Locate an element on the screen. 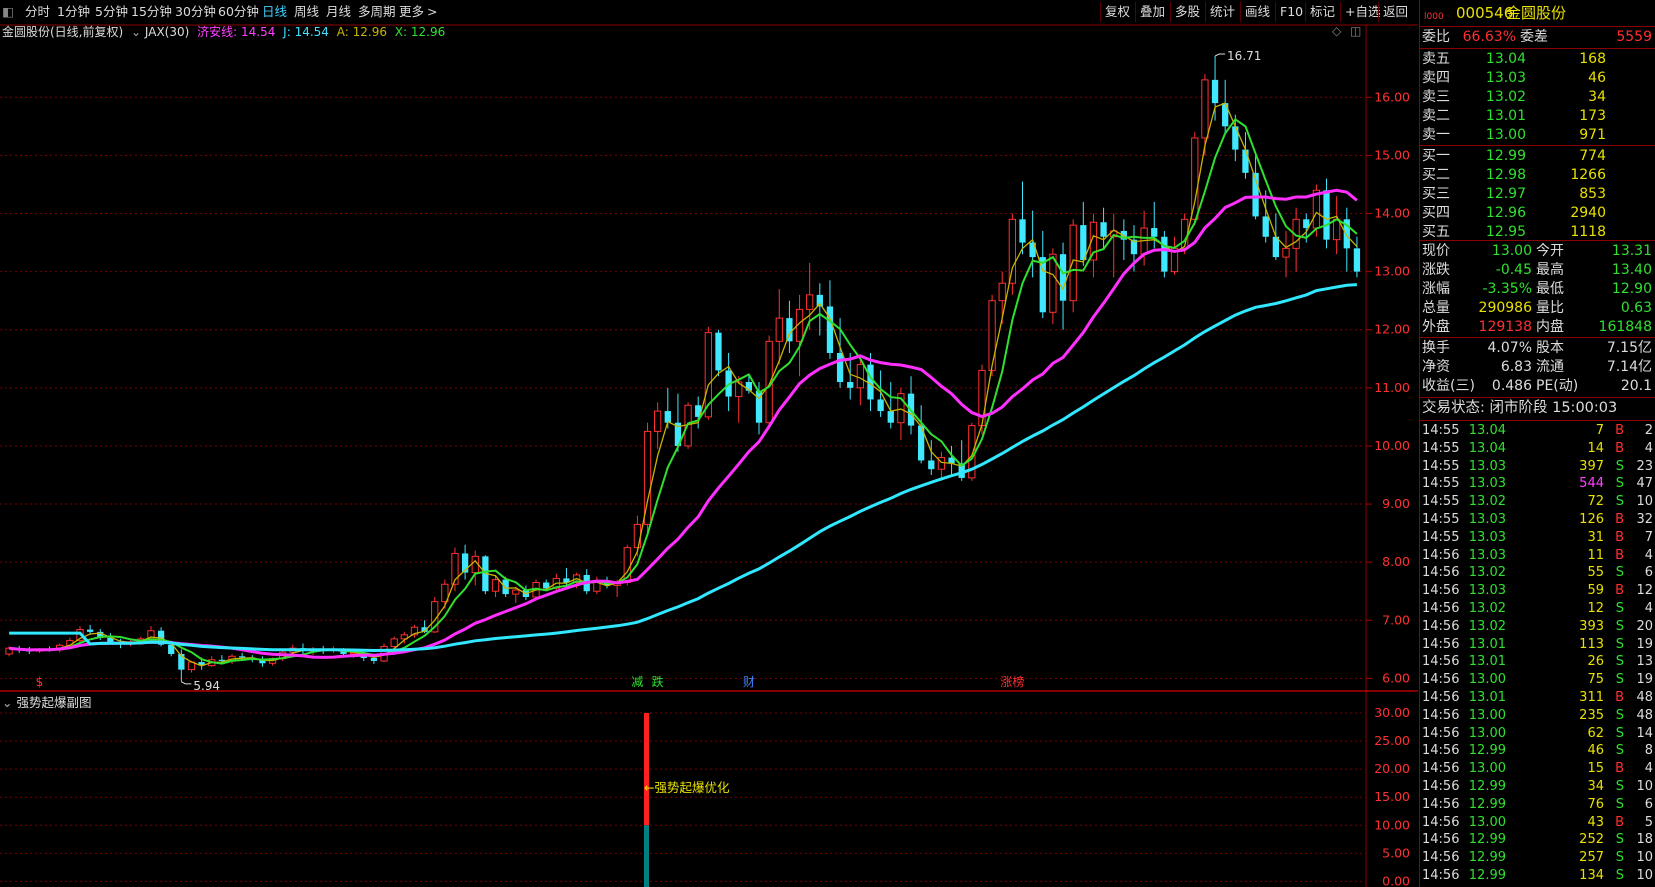 This screenshot has width=1655, height=887. tick-volume: 15 is located at coordinates (1595, 769).